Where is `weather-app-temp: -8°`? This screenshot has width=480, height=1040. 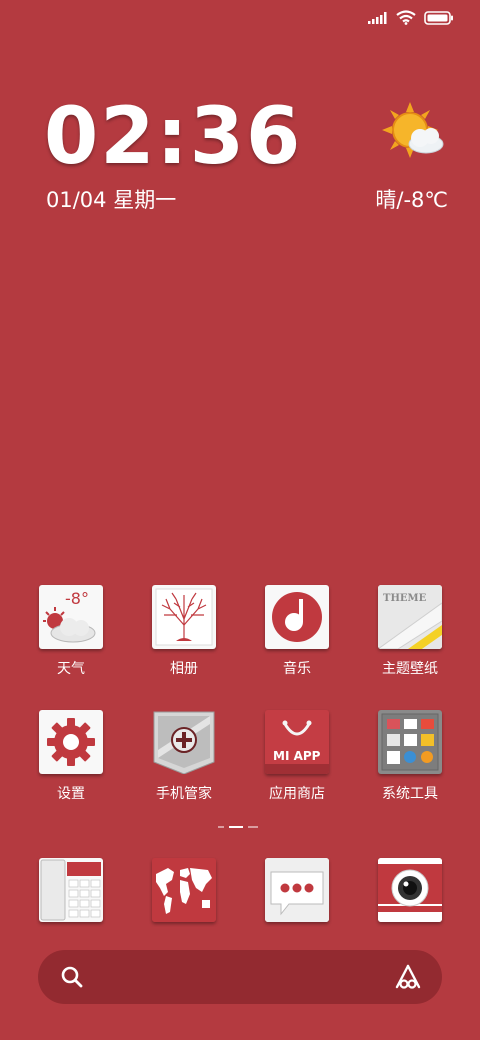 weather-app-temp: -8° is located at coordinates (77, 598).